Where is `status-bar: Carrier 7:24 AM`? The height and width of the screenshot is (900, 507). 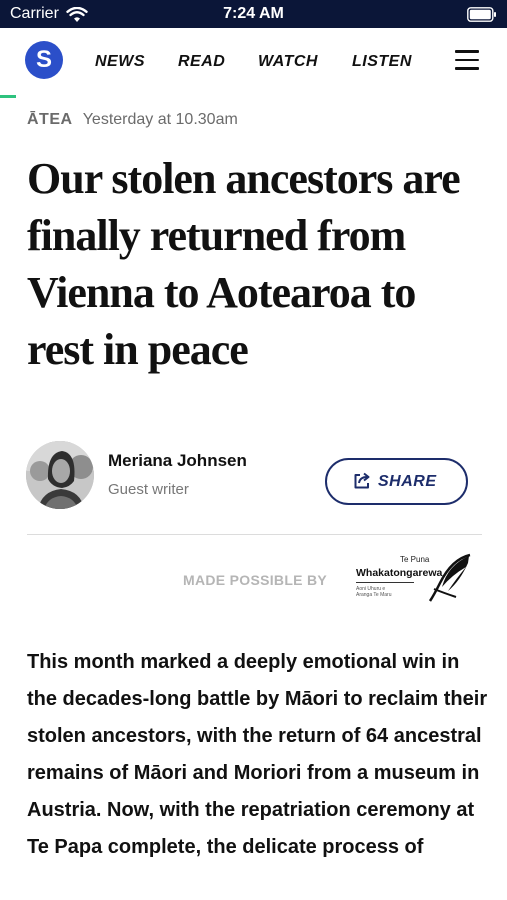 status-bar: Carrier 7:24 AM is located at coordinates (253, 14).